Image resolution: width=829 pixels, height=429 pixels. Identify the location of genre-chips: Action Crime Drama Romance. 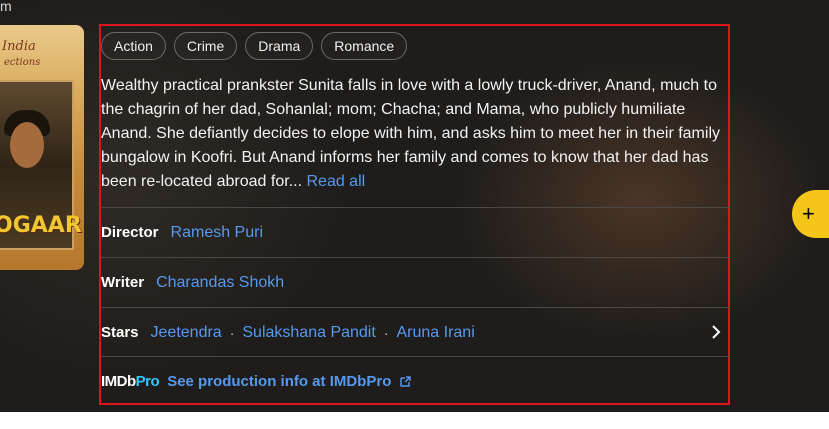
(254, 46).